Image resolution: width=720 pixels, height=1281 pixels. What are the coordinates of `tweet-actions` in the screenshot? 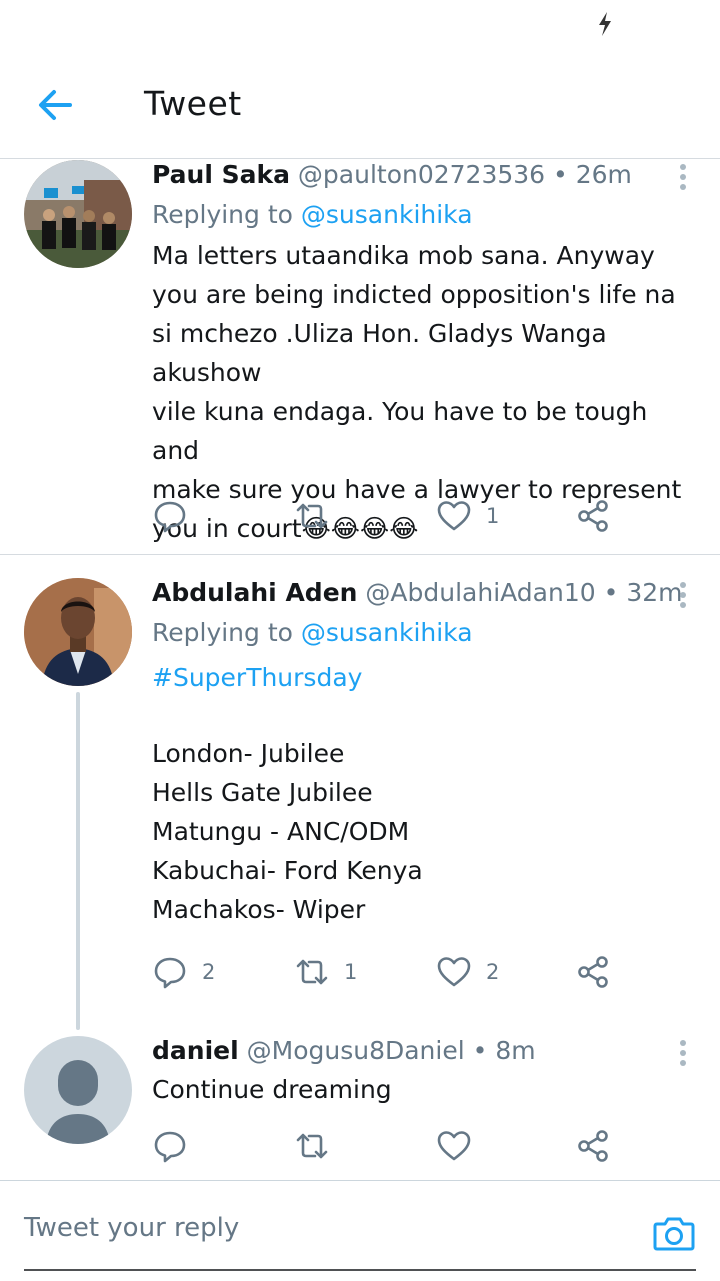 It's located at (392, 1146).